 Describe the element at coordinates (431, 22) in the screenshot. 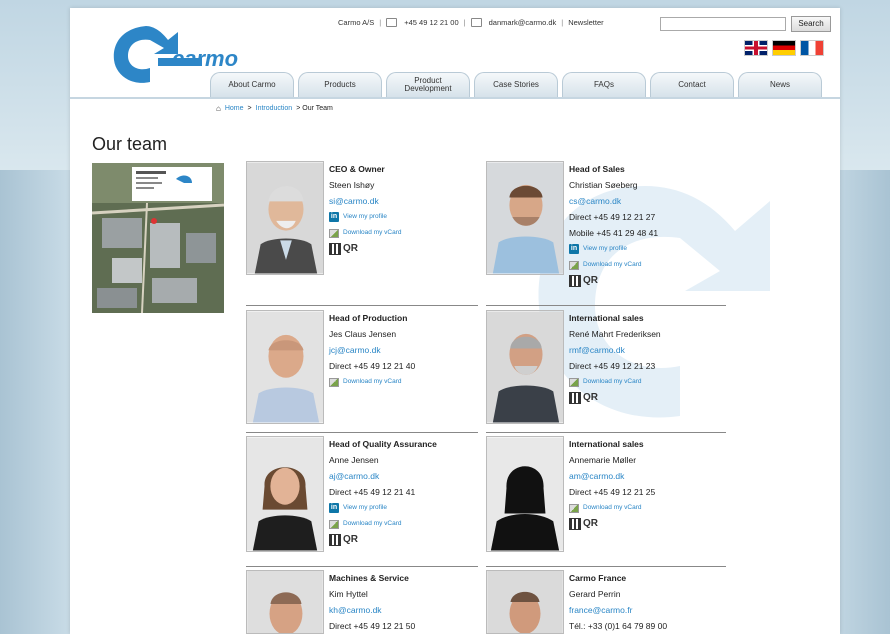

I see `phone-number: +45 49 12 21 00` at that location.